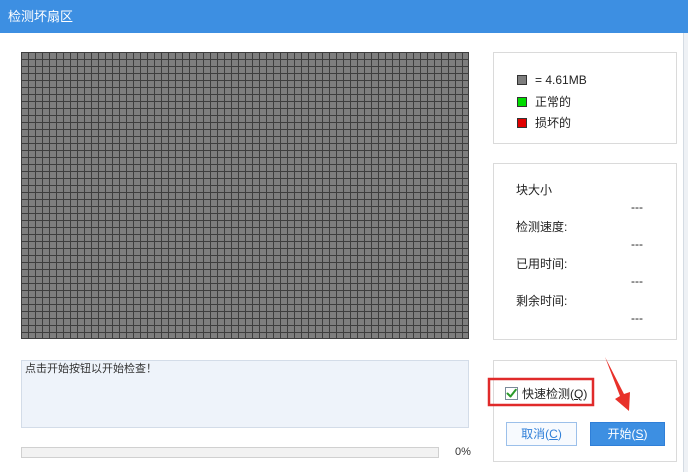  What do you see at coordinates (579, 237) in the screenshot?
I see `stat-check-speed: 检测速度: ---` at bounding box center [579, 237].